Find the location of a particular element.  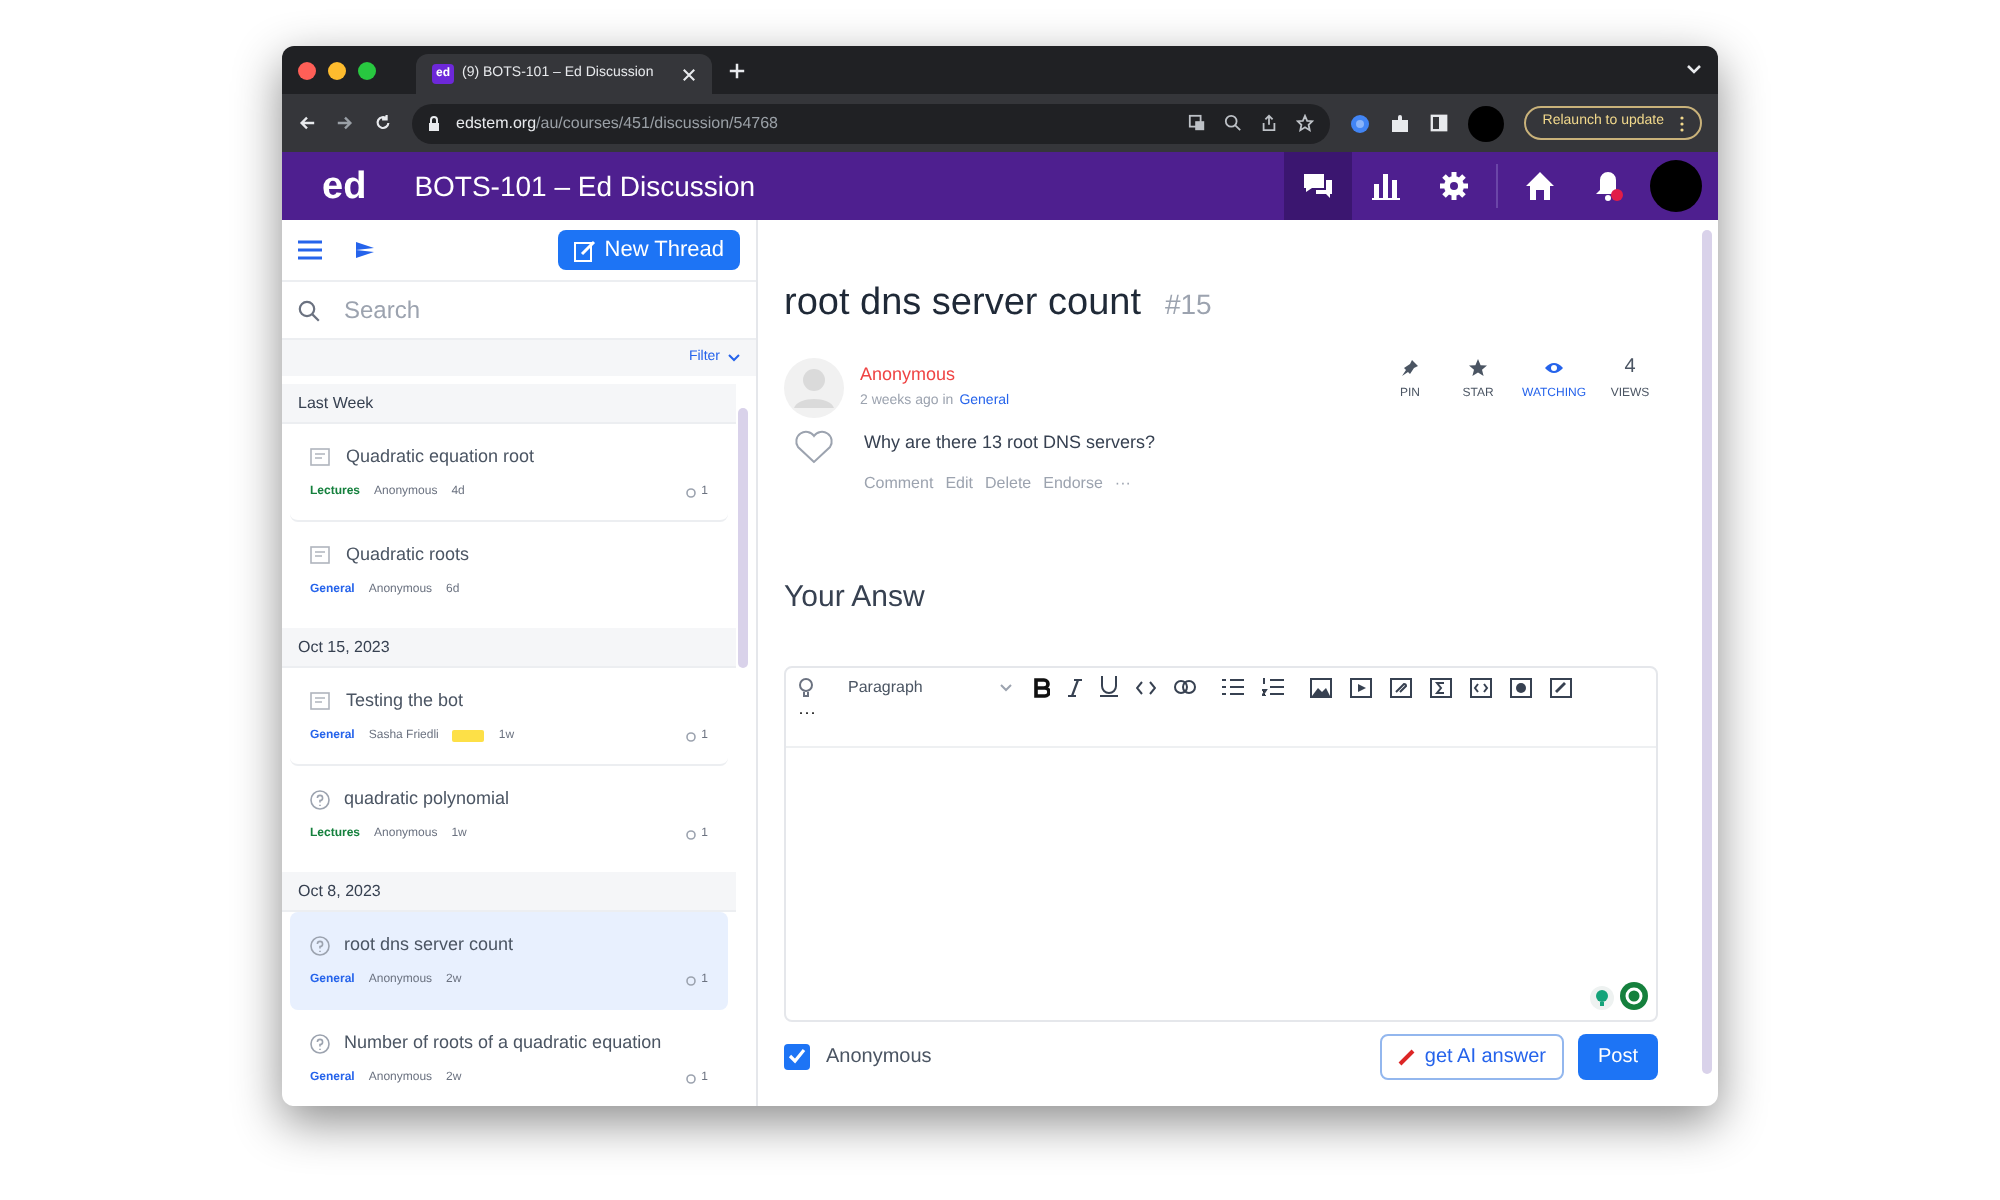

new-thread-button: New Thread is located at coordinates (649, 250).